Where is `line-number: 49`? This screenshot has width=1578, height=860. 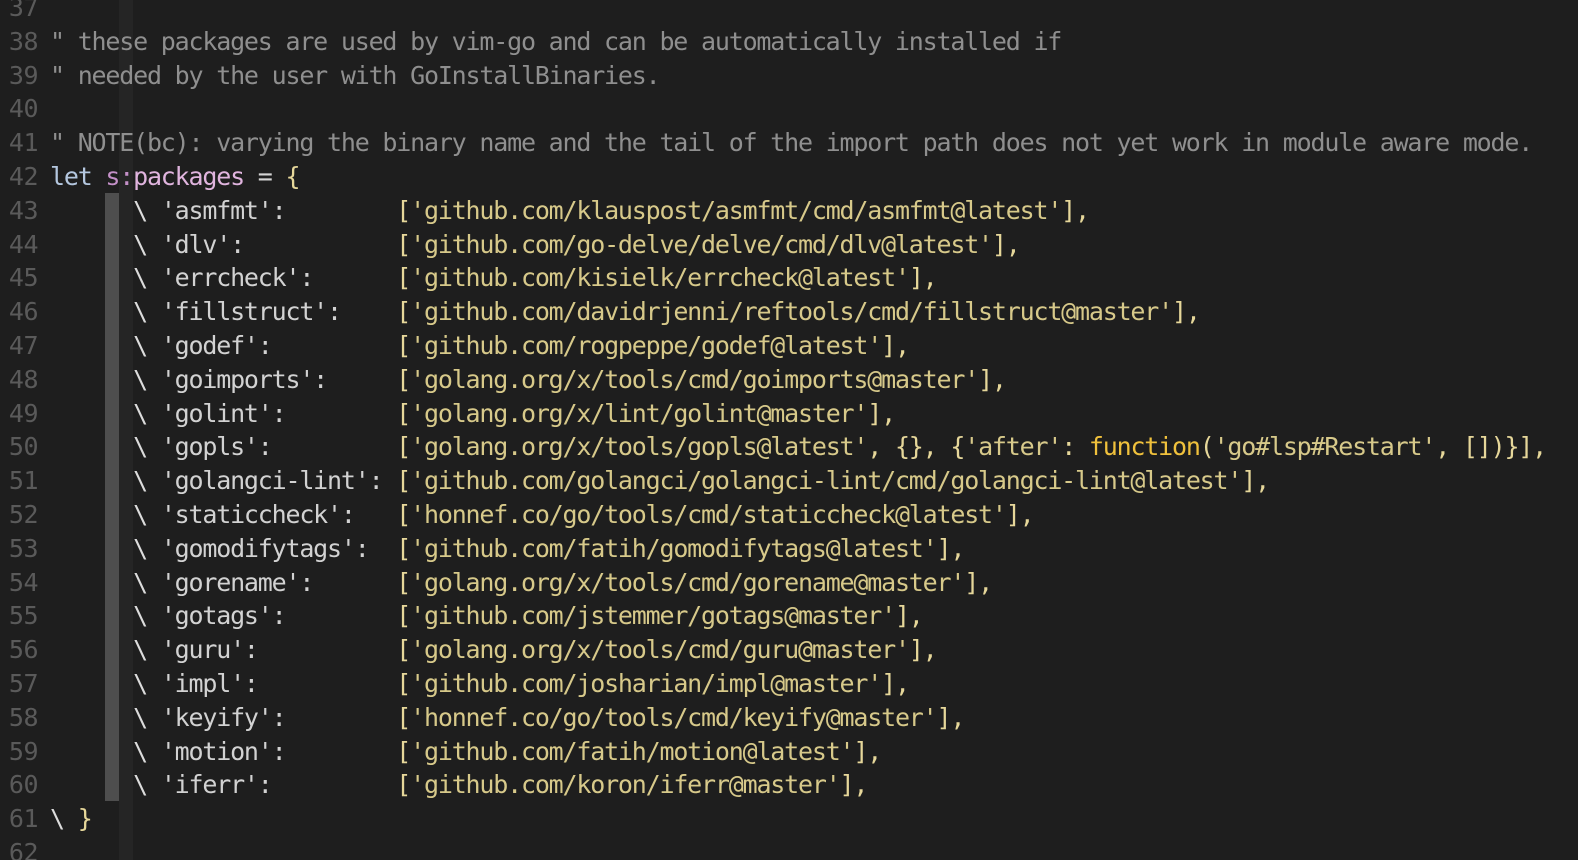 line-number: 49 is located at coordinates (23, 413).